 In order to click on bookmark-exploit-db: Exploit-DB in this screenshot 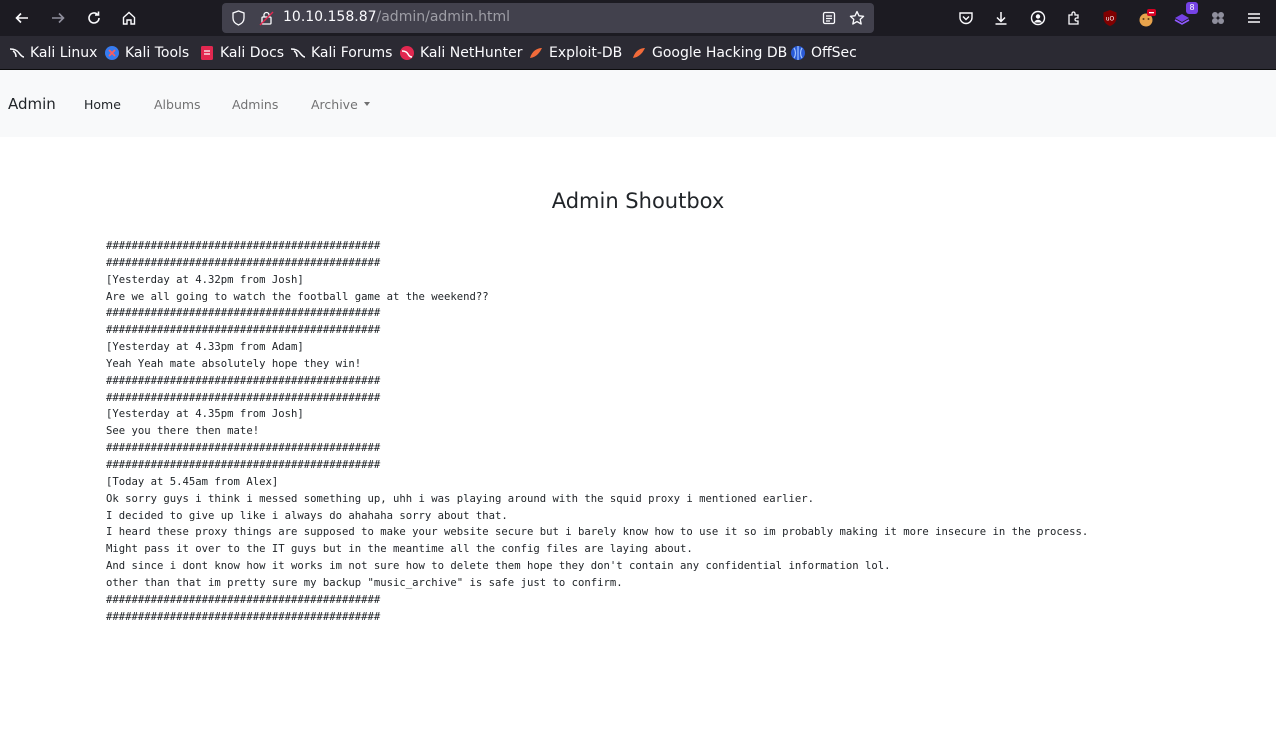, I will do `click(575, 53)`.